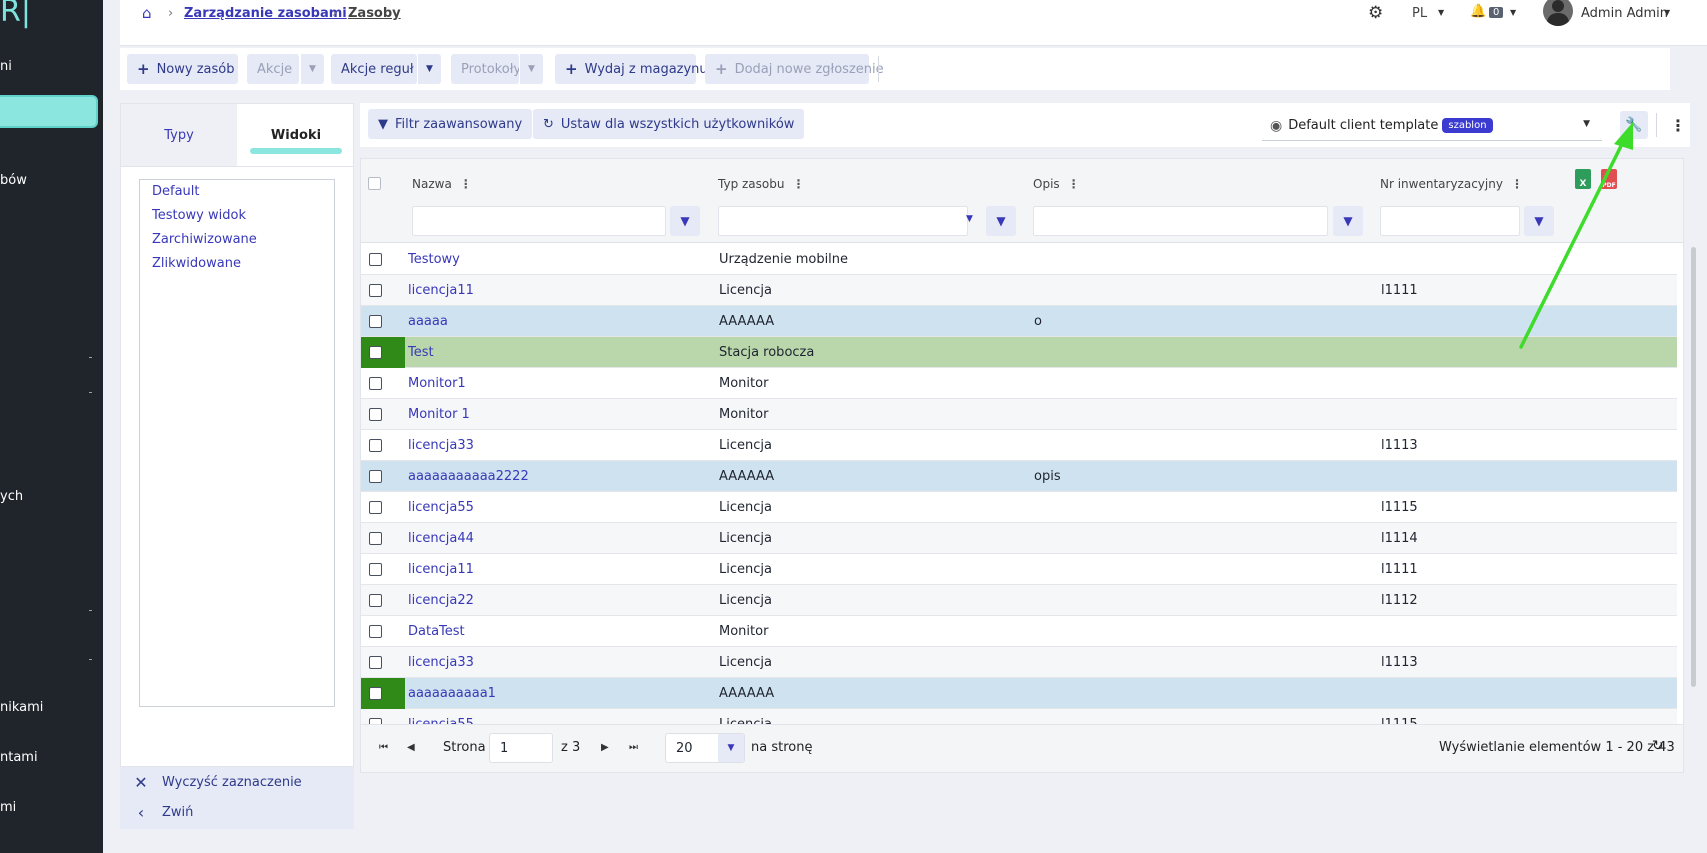 The image size is (1707, 853). What do you see at coordinates (1419, 13) in the screenshot?
I see `language-select: PL` at bounding box center [1419, 13].